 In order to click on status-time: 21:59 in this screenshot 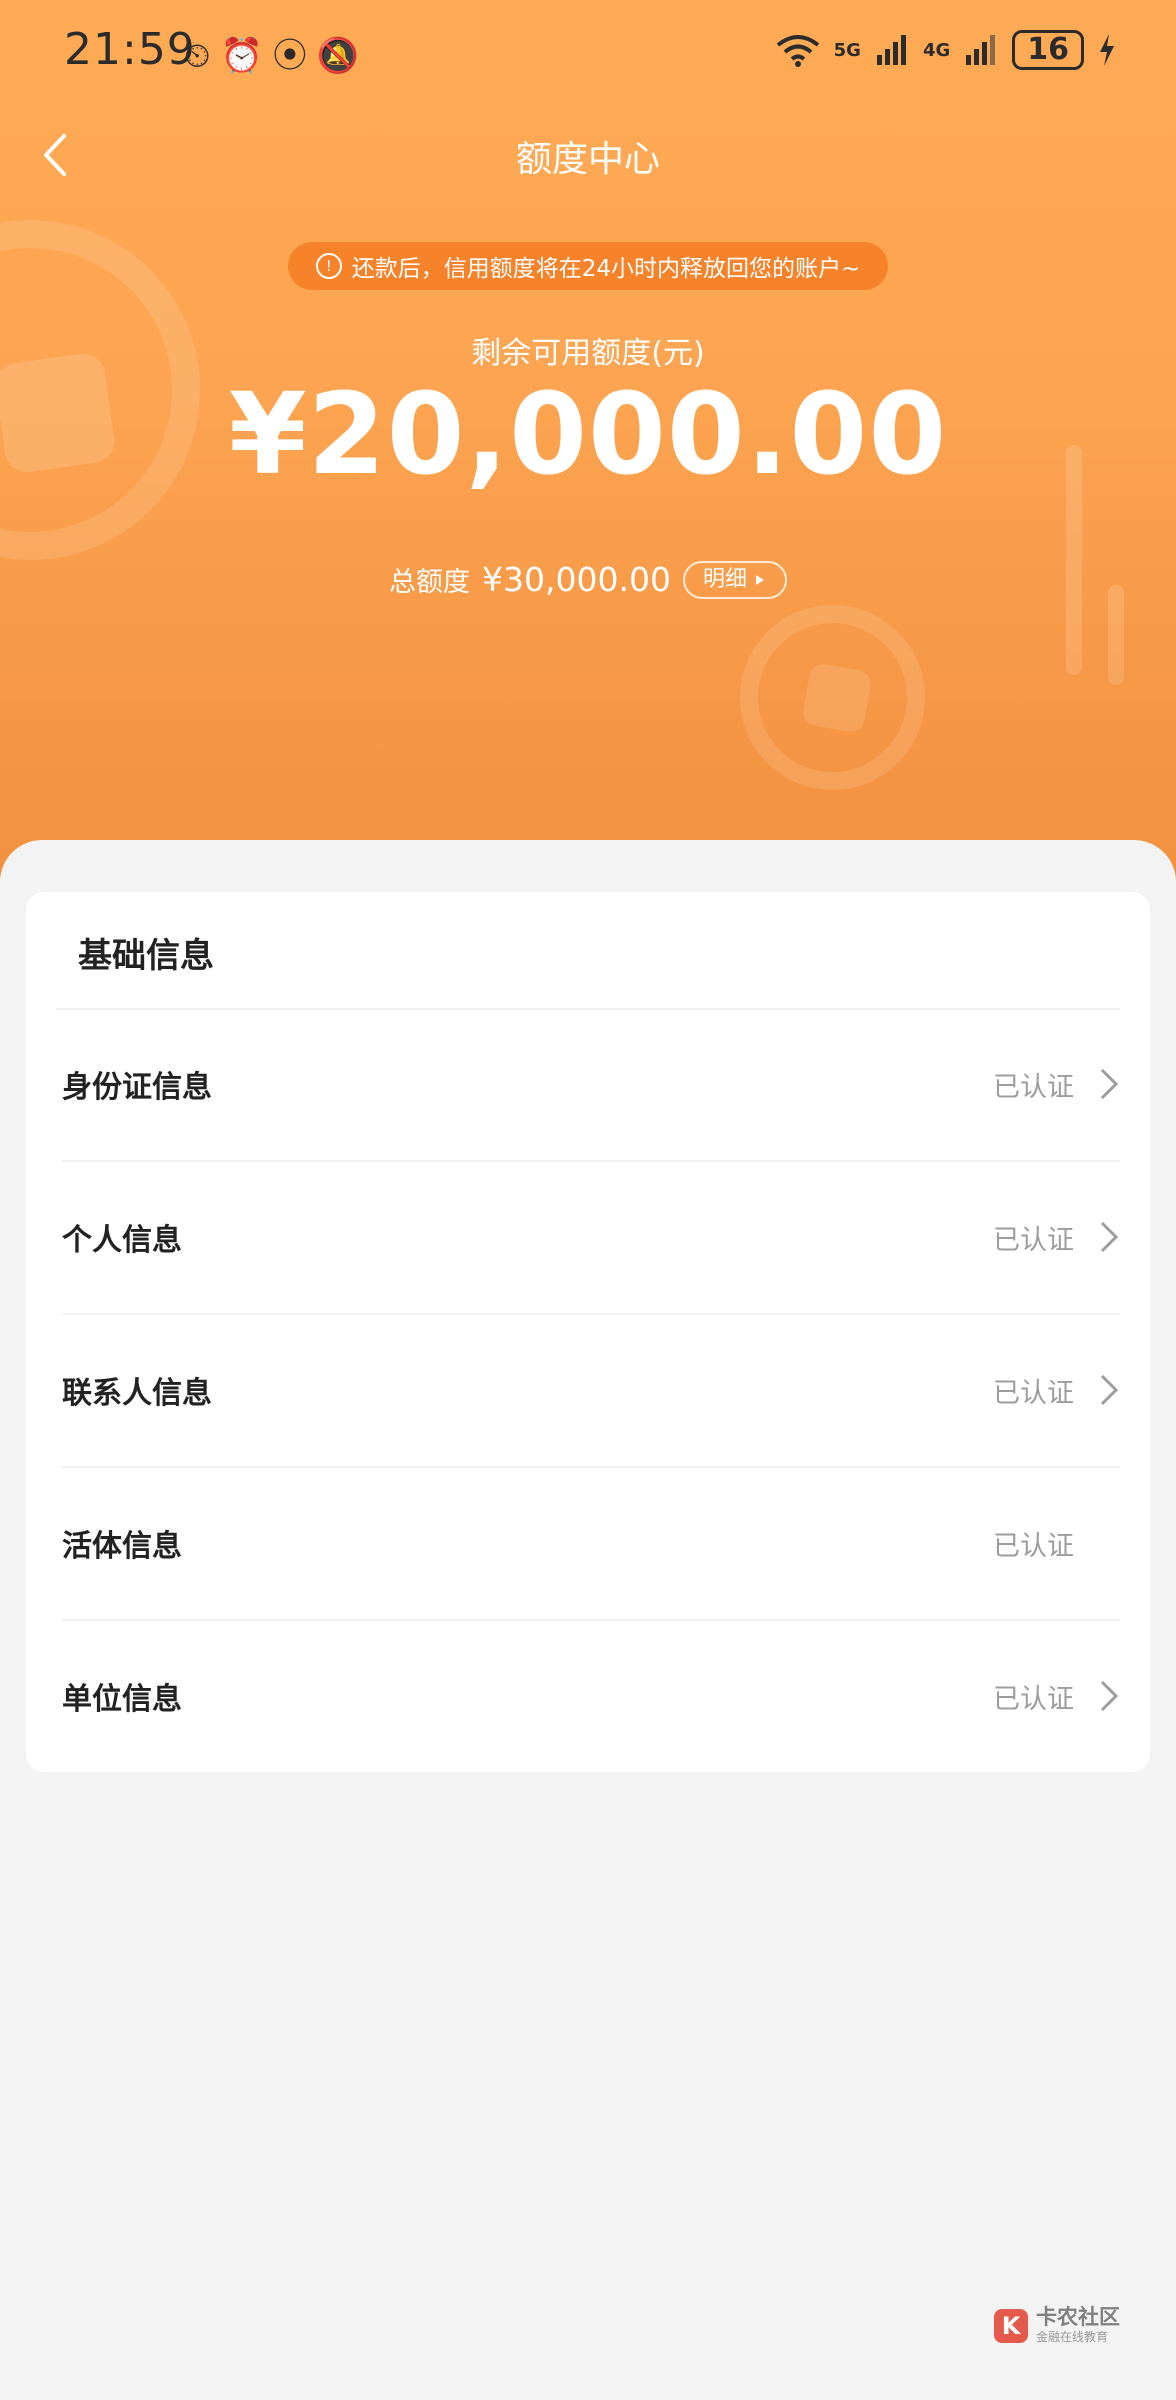, I will do `click(130, 49)`.